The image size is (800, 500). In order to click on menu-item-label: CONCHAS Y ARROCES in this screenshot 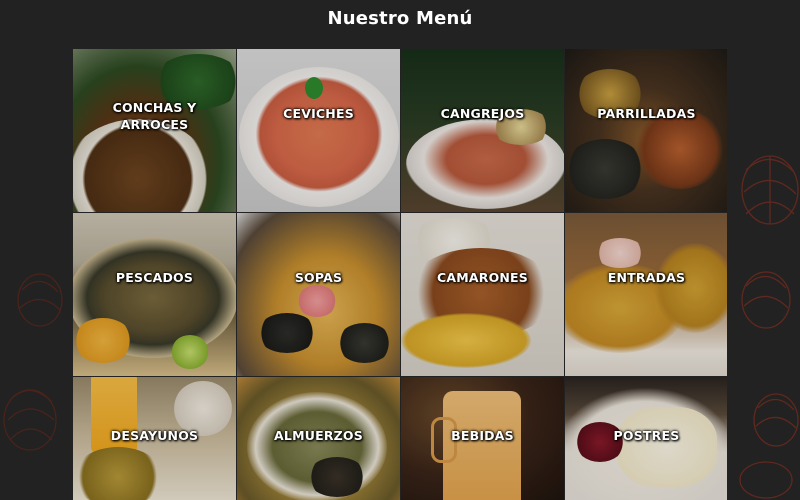, I will do `click(154, 116)`.